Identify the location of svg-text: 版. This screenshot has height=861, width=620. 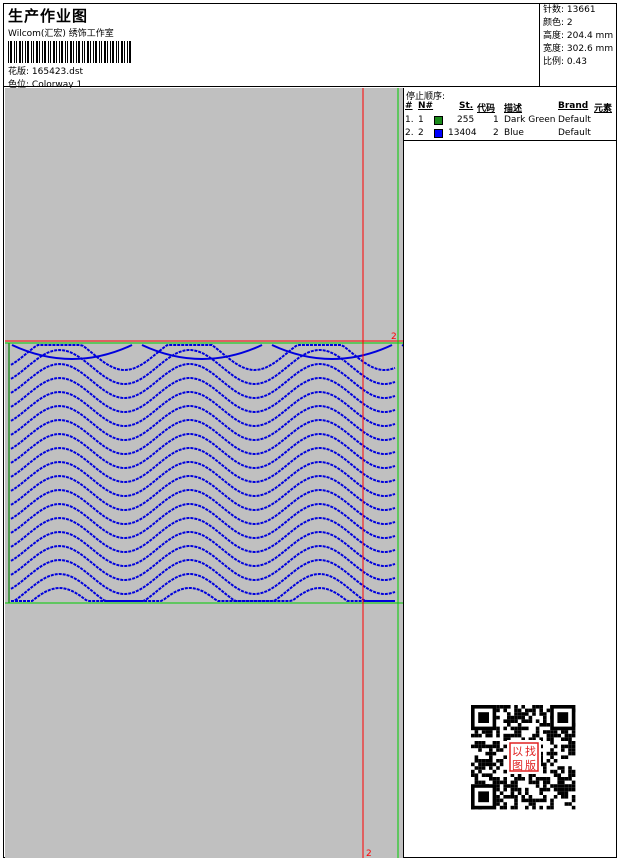
(530, 765).